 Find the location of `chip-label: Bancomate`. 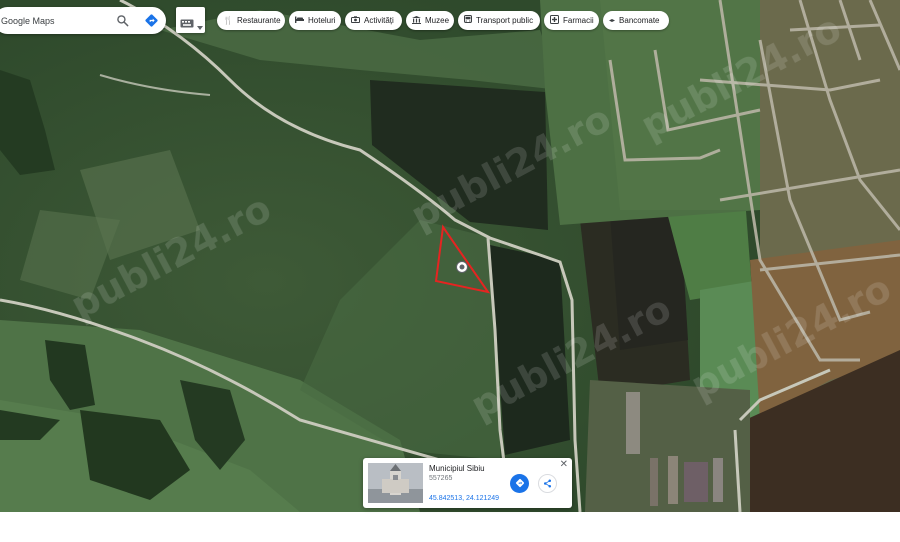

chip-label: Bancomate is located at coordinates (639, 20).